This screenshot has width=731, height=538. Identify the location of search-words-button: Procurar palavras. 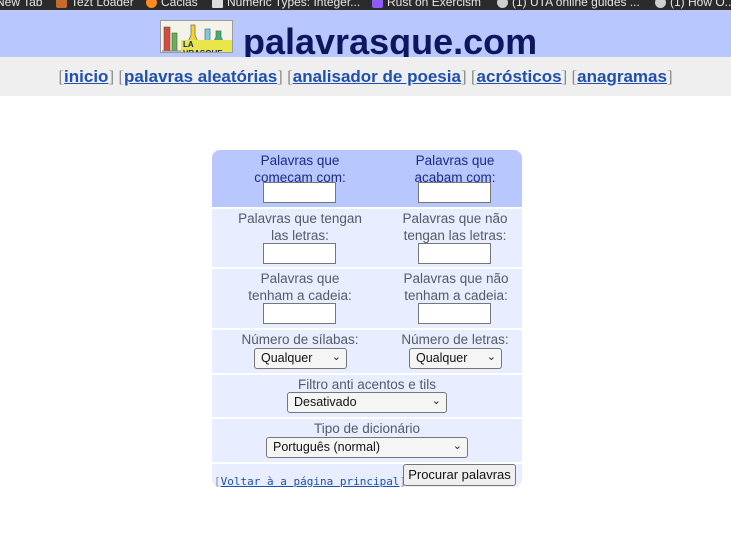
(459, 475).